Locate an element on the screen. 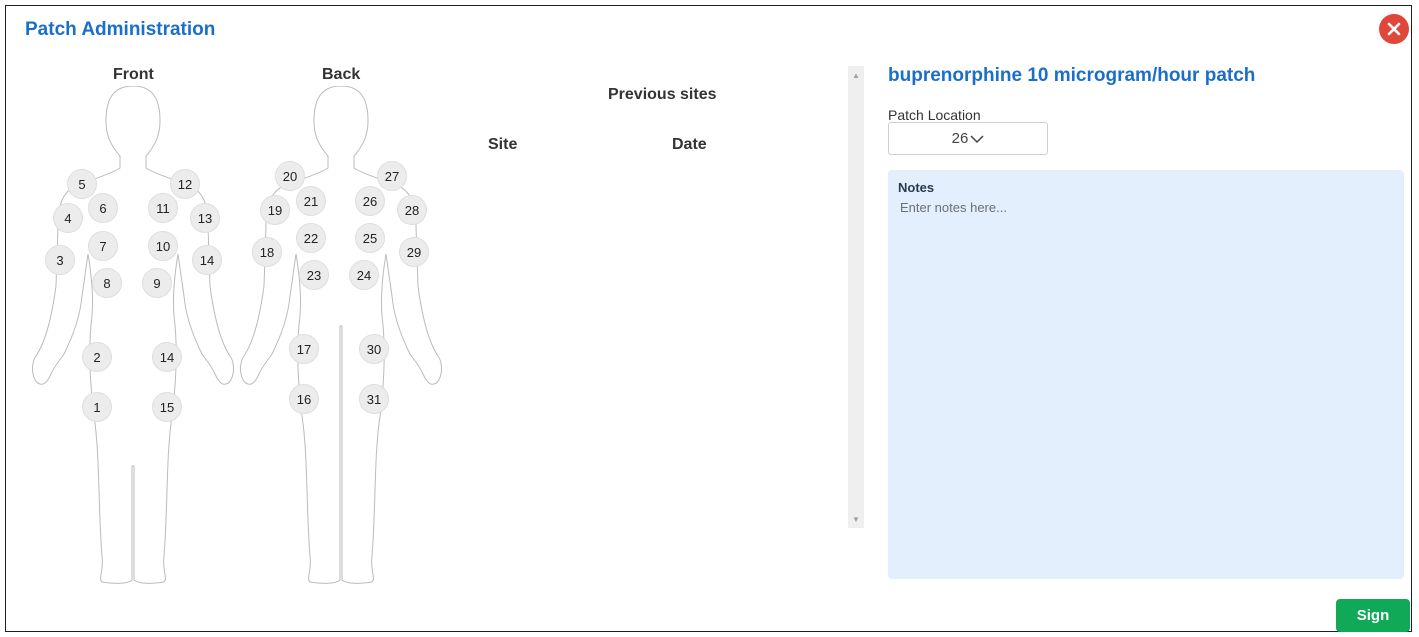  dialog-title: Patch Administration is located at coordinates (120, 29).